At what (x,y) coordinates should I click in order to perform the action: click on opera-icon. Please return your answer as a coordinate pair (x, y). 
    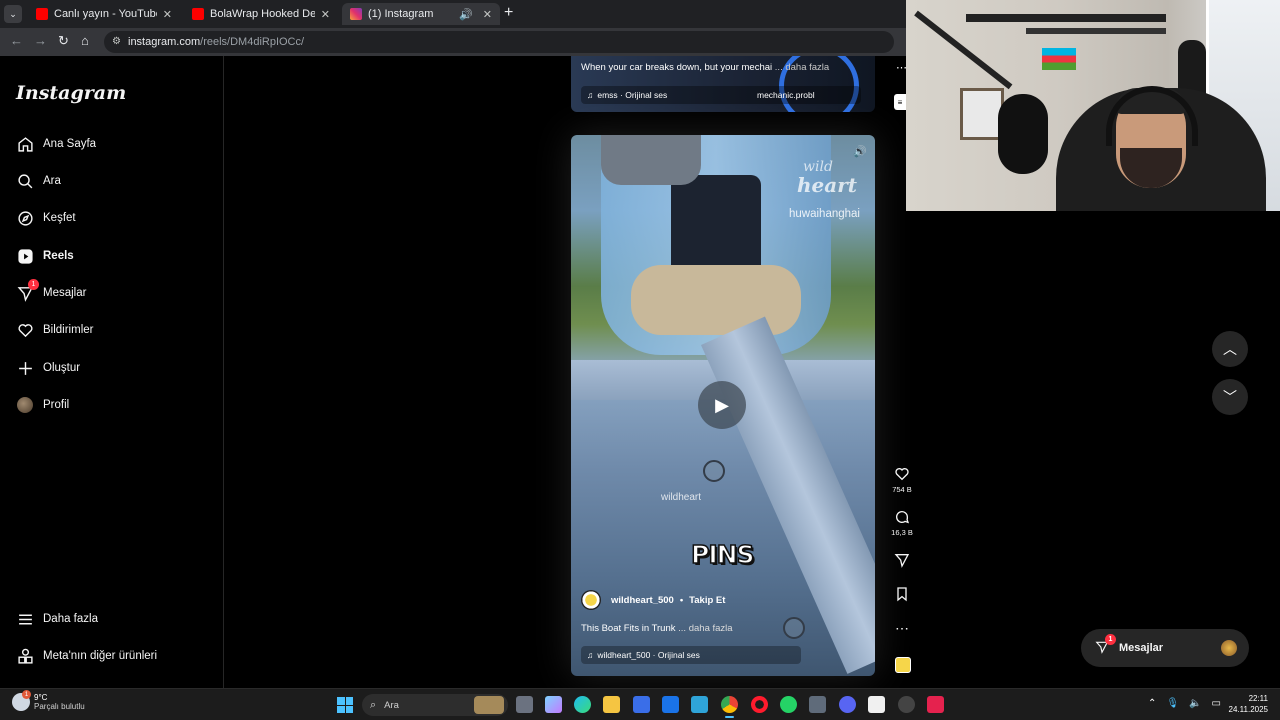
    Looking at the image, I should click on (759, 704).